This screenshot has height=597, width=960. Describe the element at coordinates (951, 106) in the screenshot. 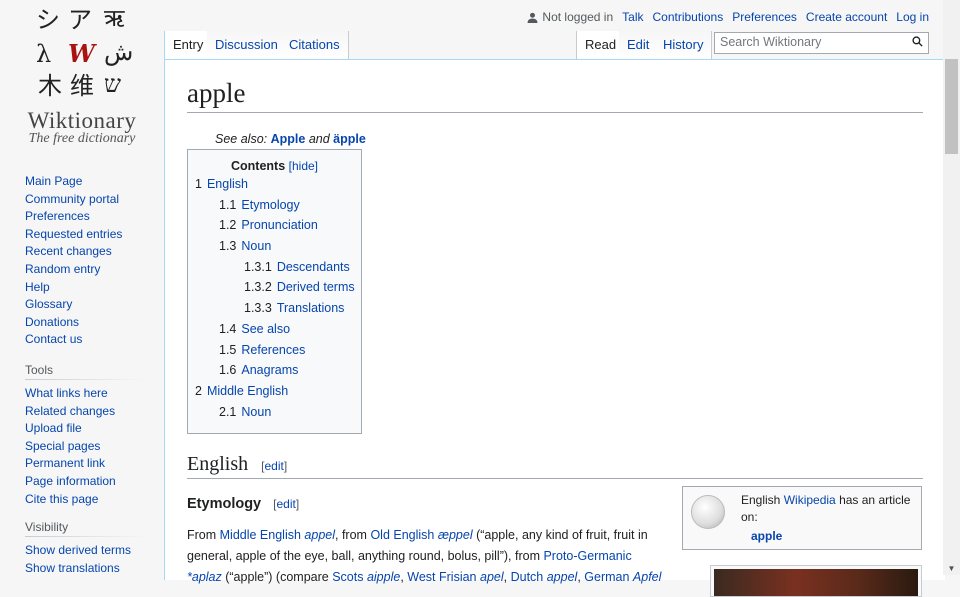

I see `scrollbar-thumb` at that location.